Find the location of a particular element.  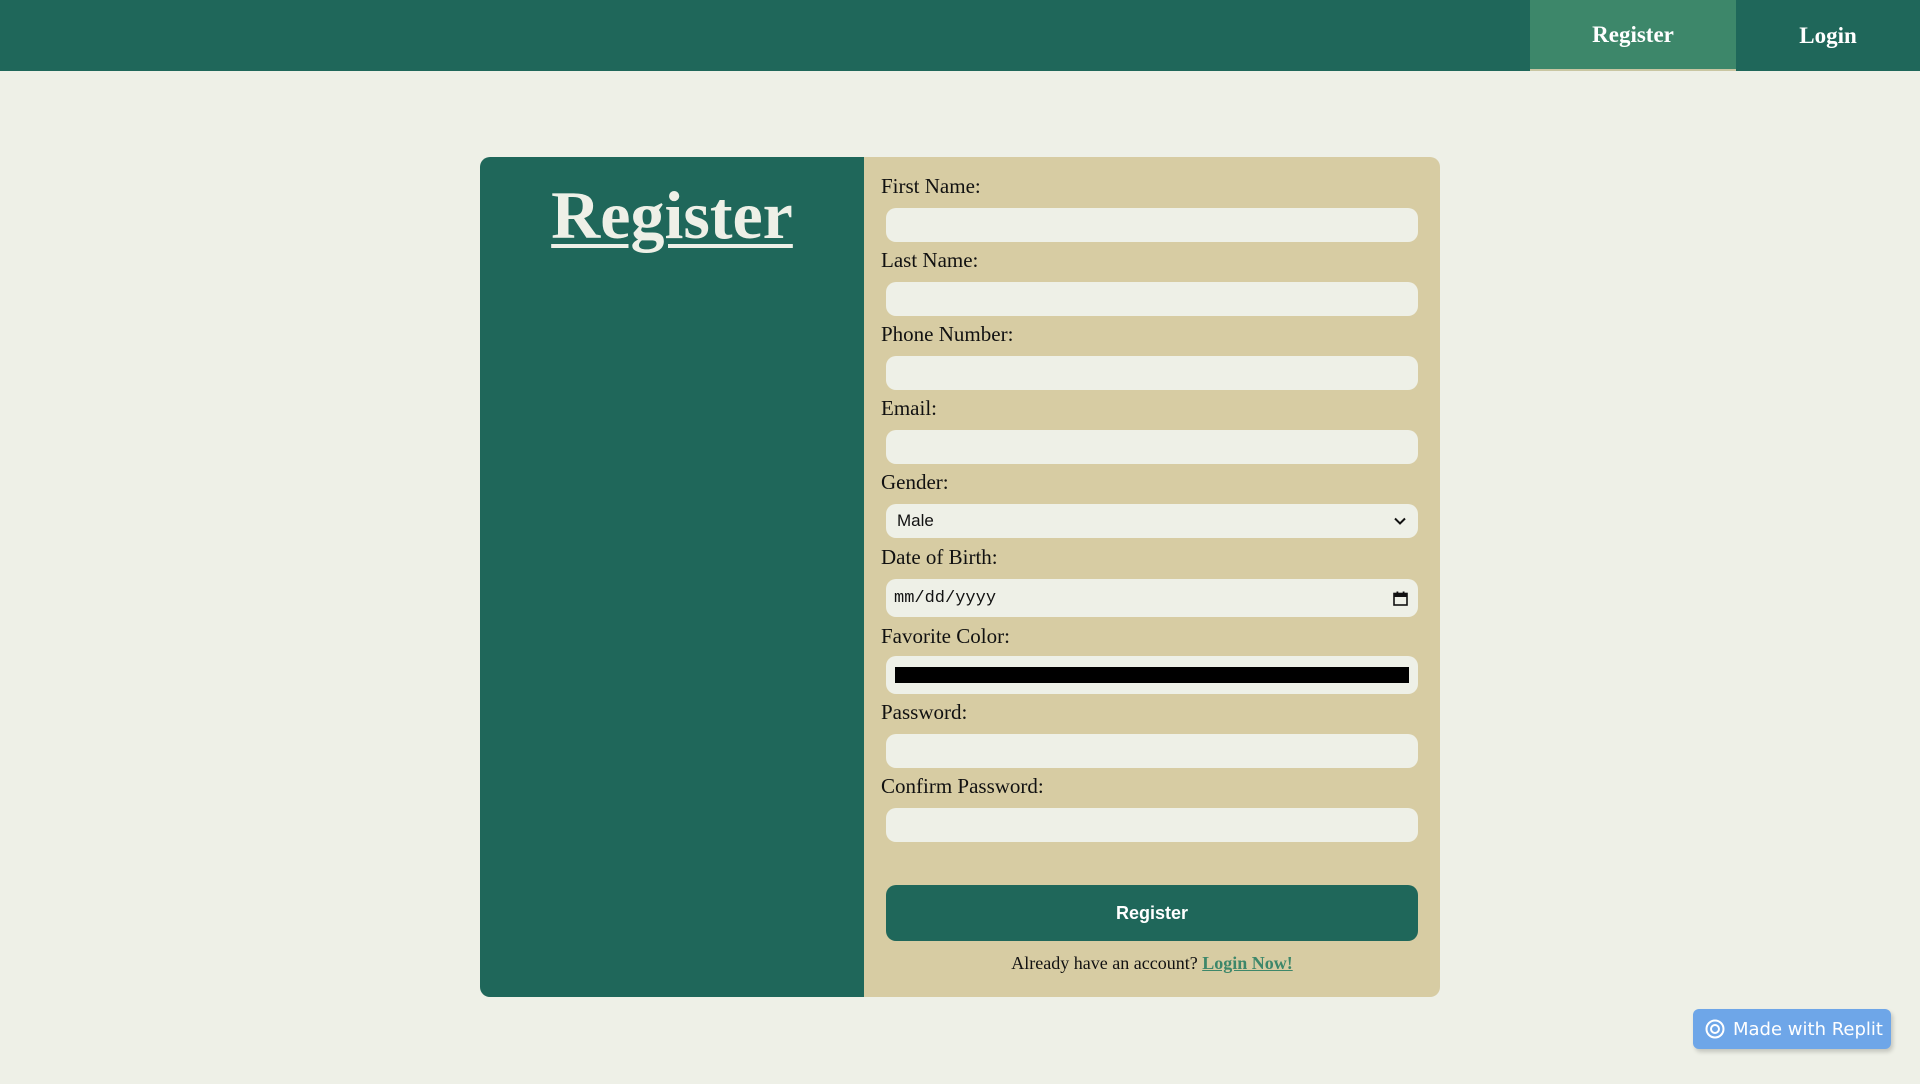

made-with-replit-badge: Made with Replit is located at coordinates (1792, 1029).